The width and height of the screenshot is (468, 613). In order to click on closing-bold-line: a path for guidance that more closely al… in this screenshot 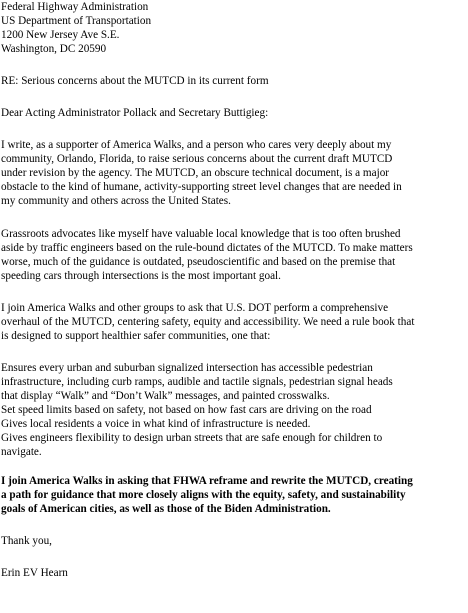, I will do `click(203, 495)`.